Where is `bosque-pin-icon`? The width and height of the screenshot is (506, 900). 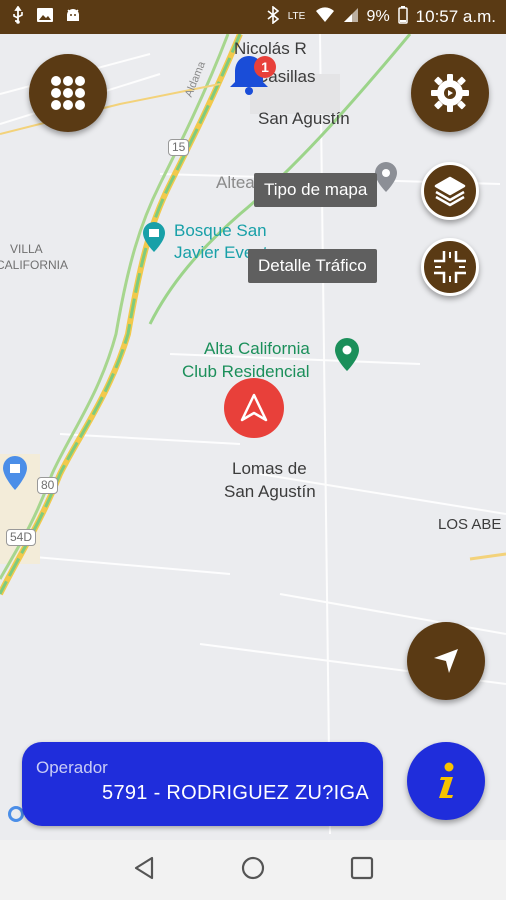 bosque-pin-icon is located at coordinates (154, 239).